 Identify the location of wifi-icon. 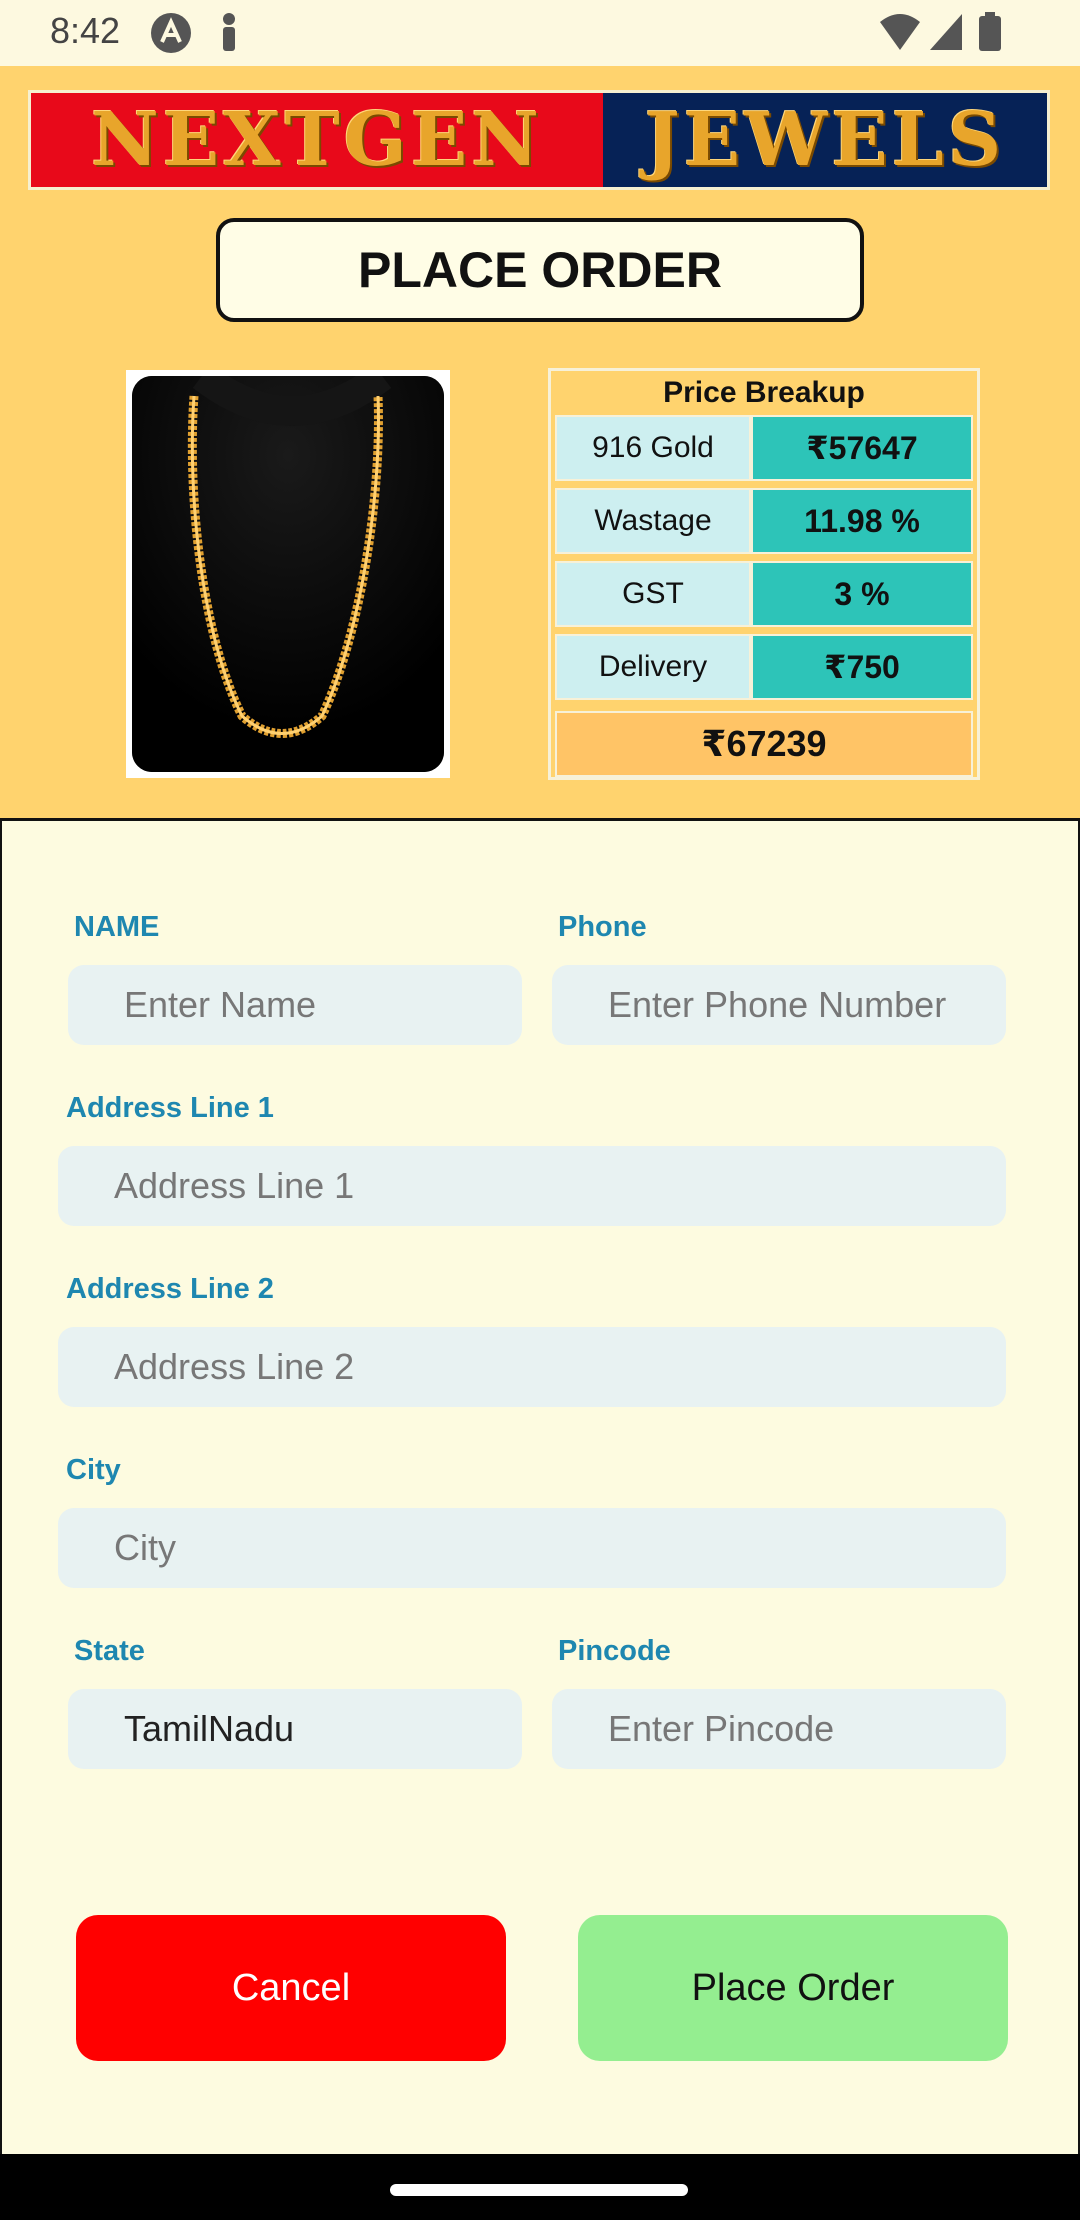
(900, 34).